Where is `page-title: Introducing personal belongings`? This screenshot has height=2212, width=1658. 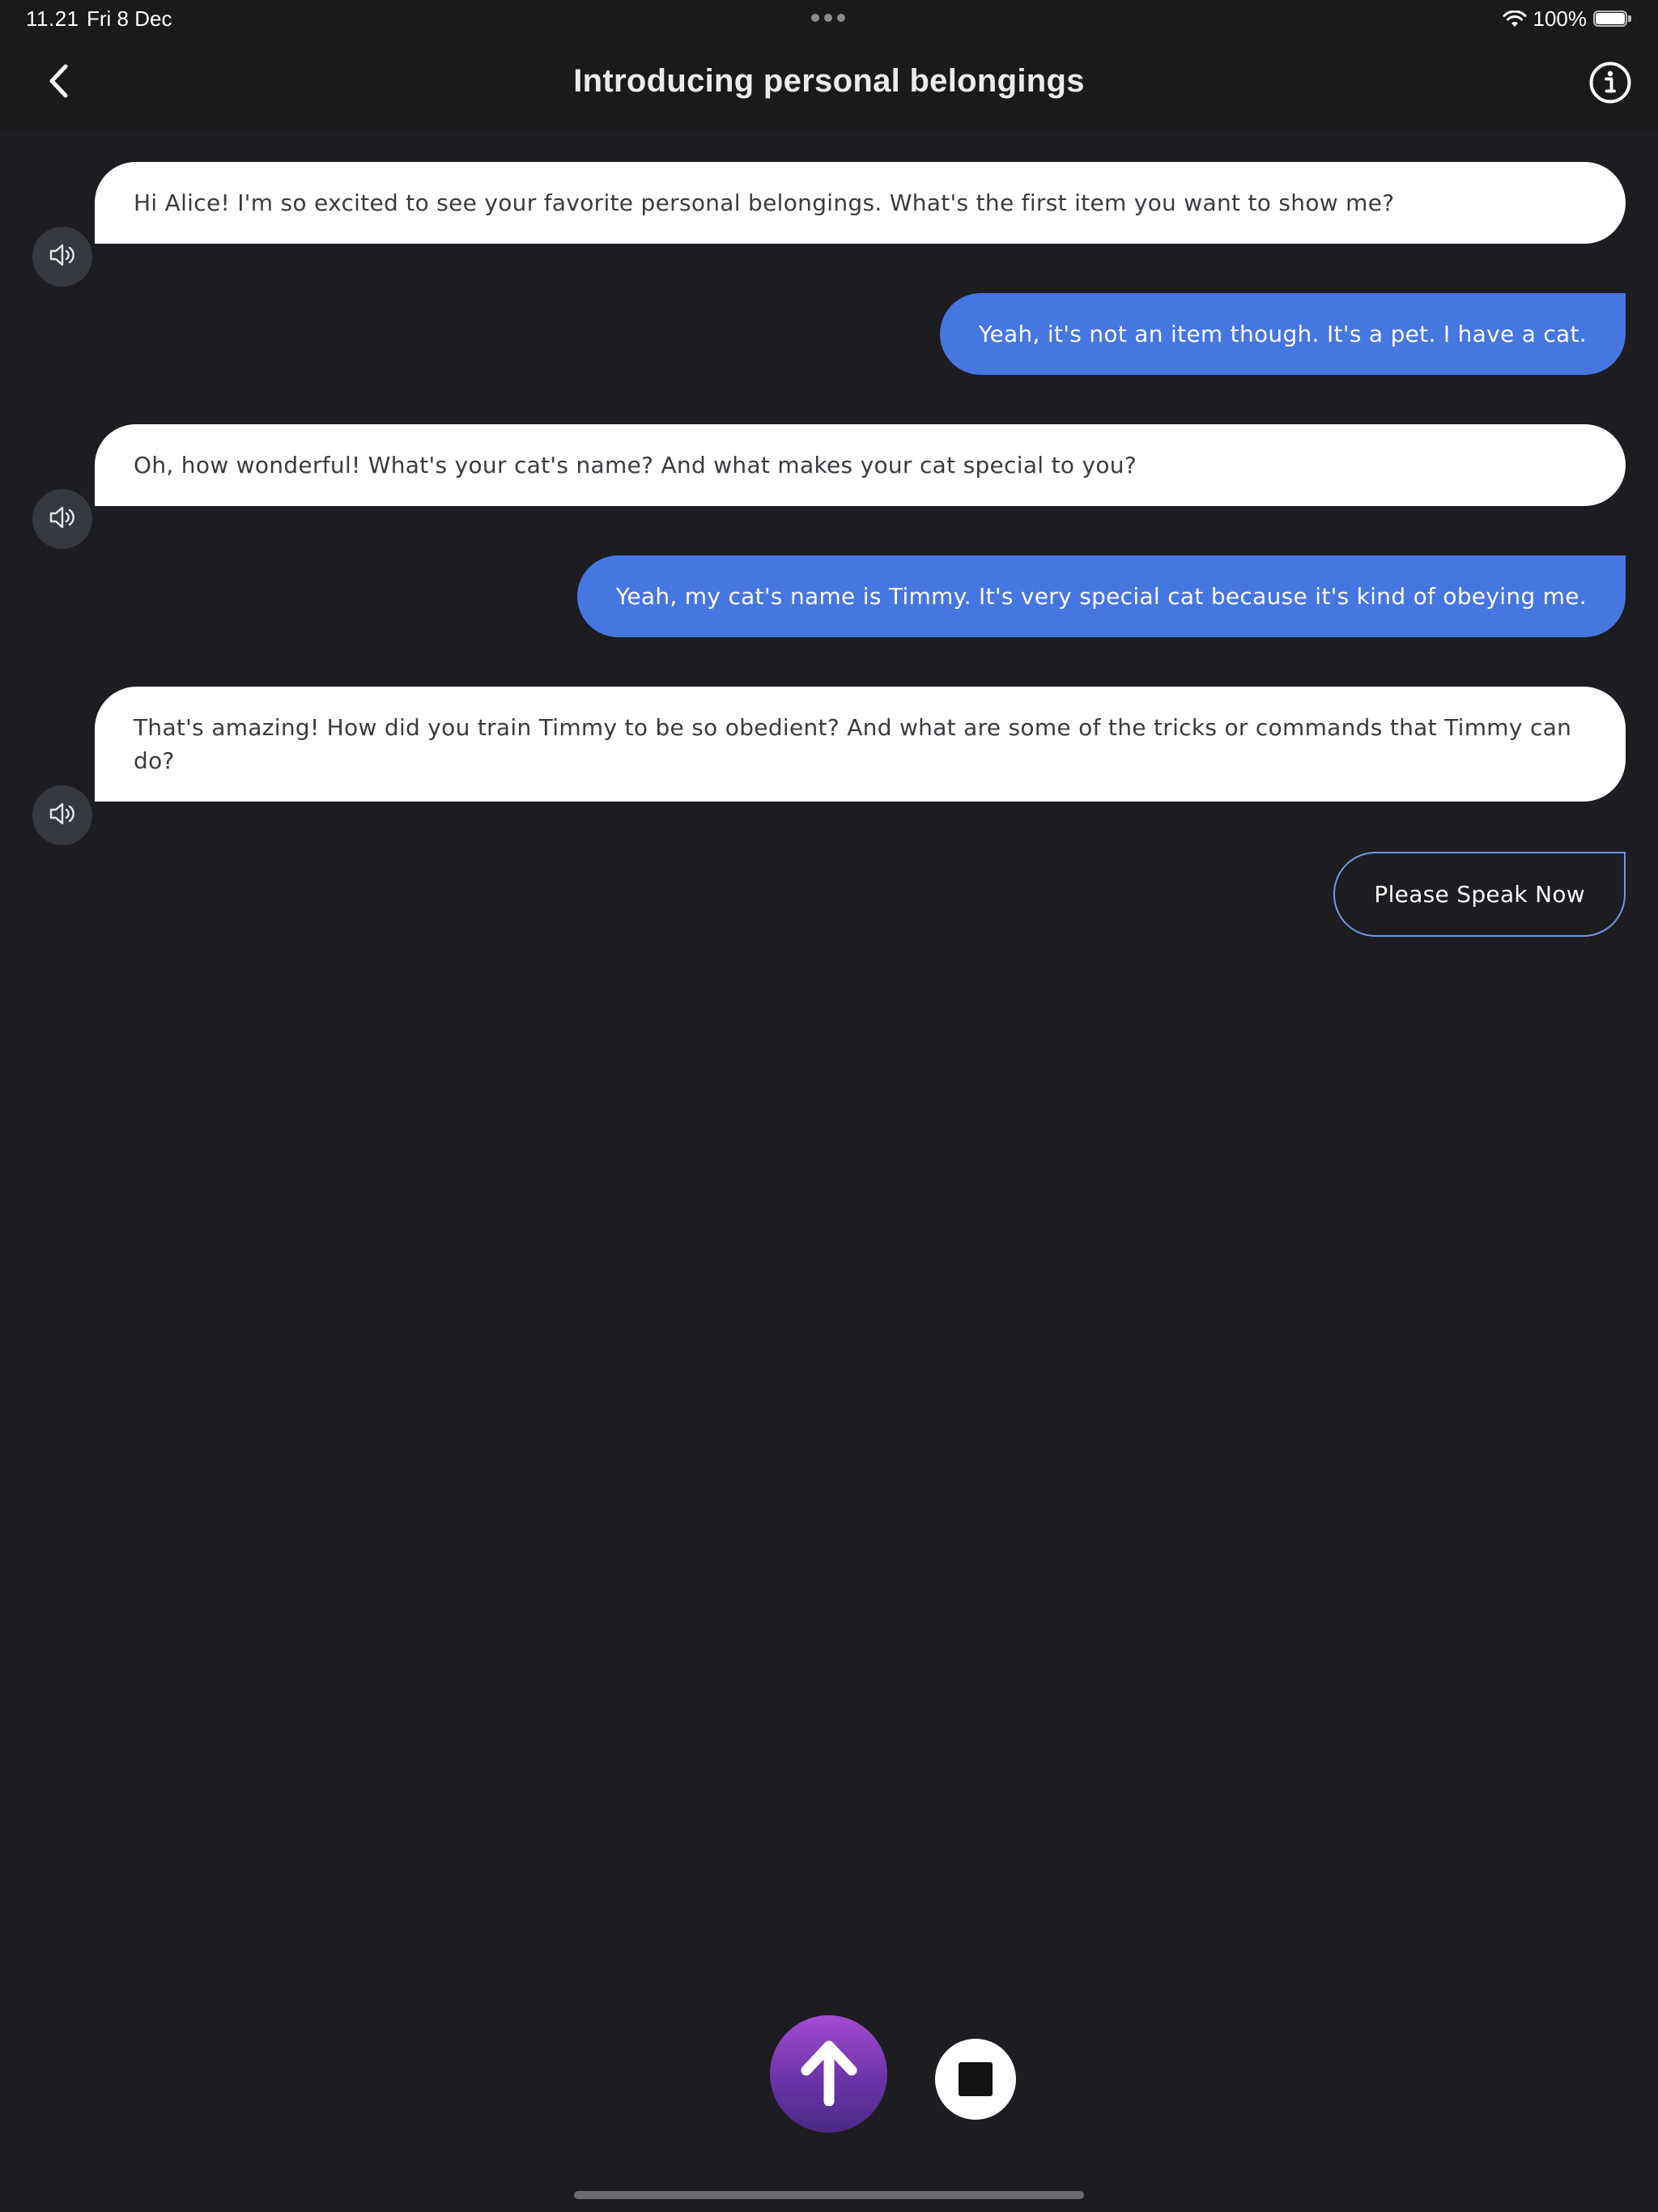 page-title: Introducing personal belongings is located at coordinates (829, 81).